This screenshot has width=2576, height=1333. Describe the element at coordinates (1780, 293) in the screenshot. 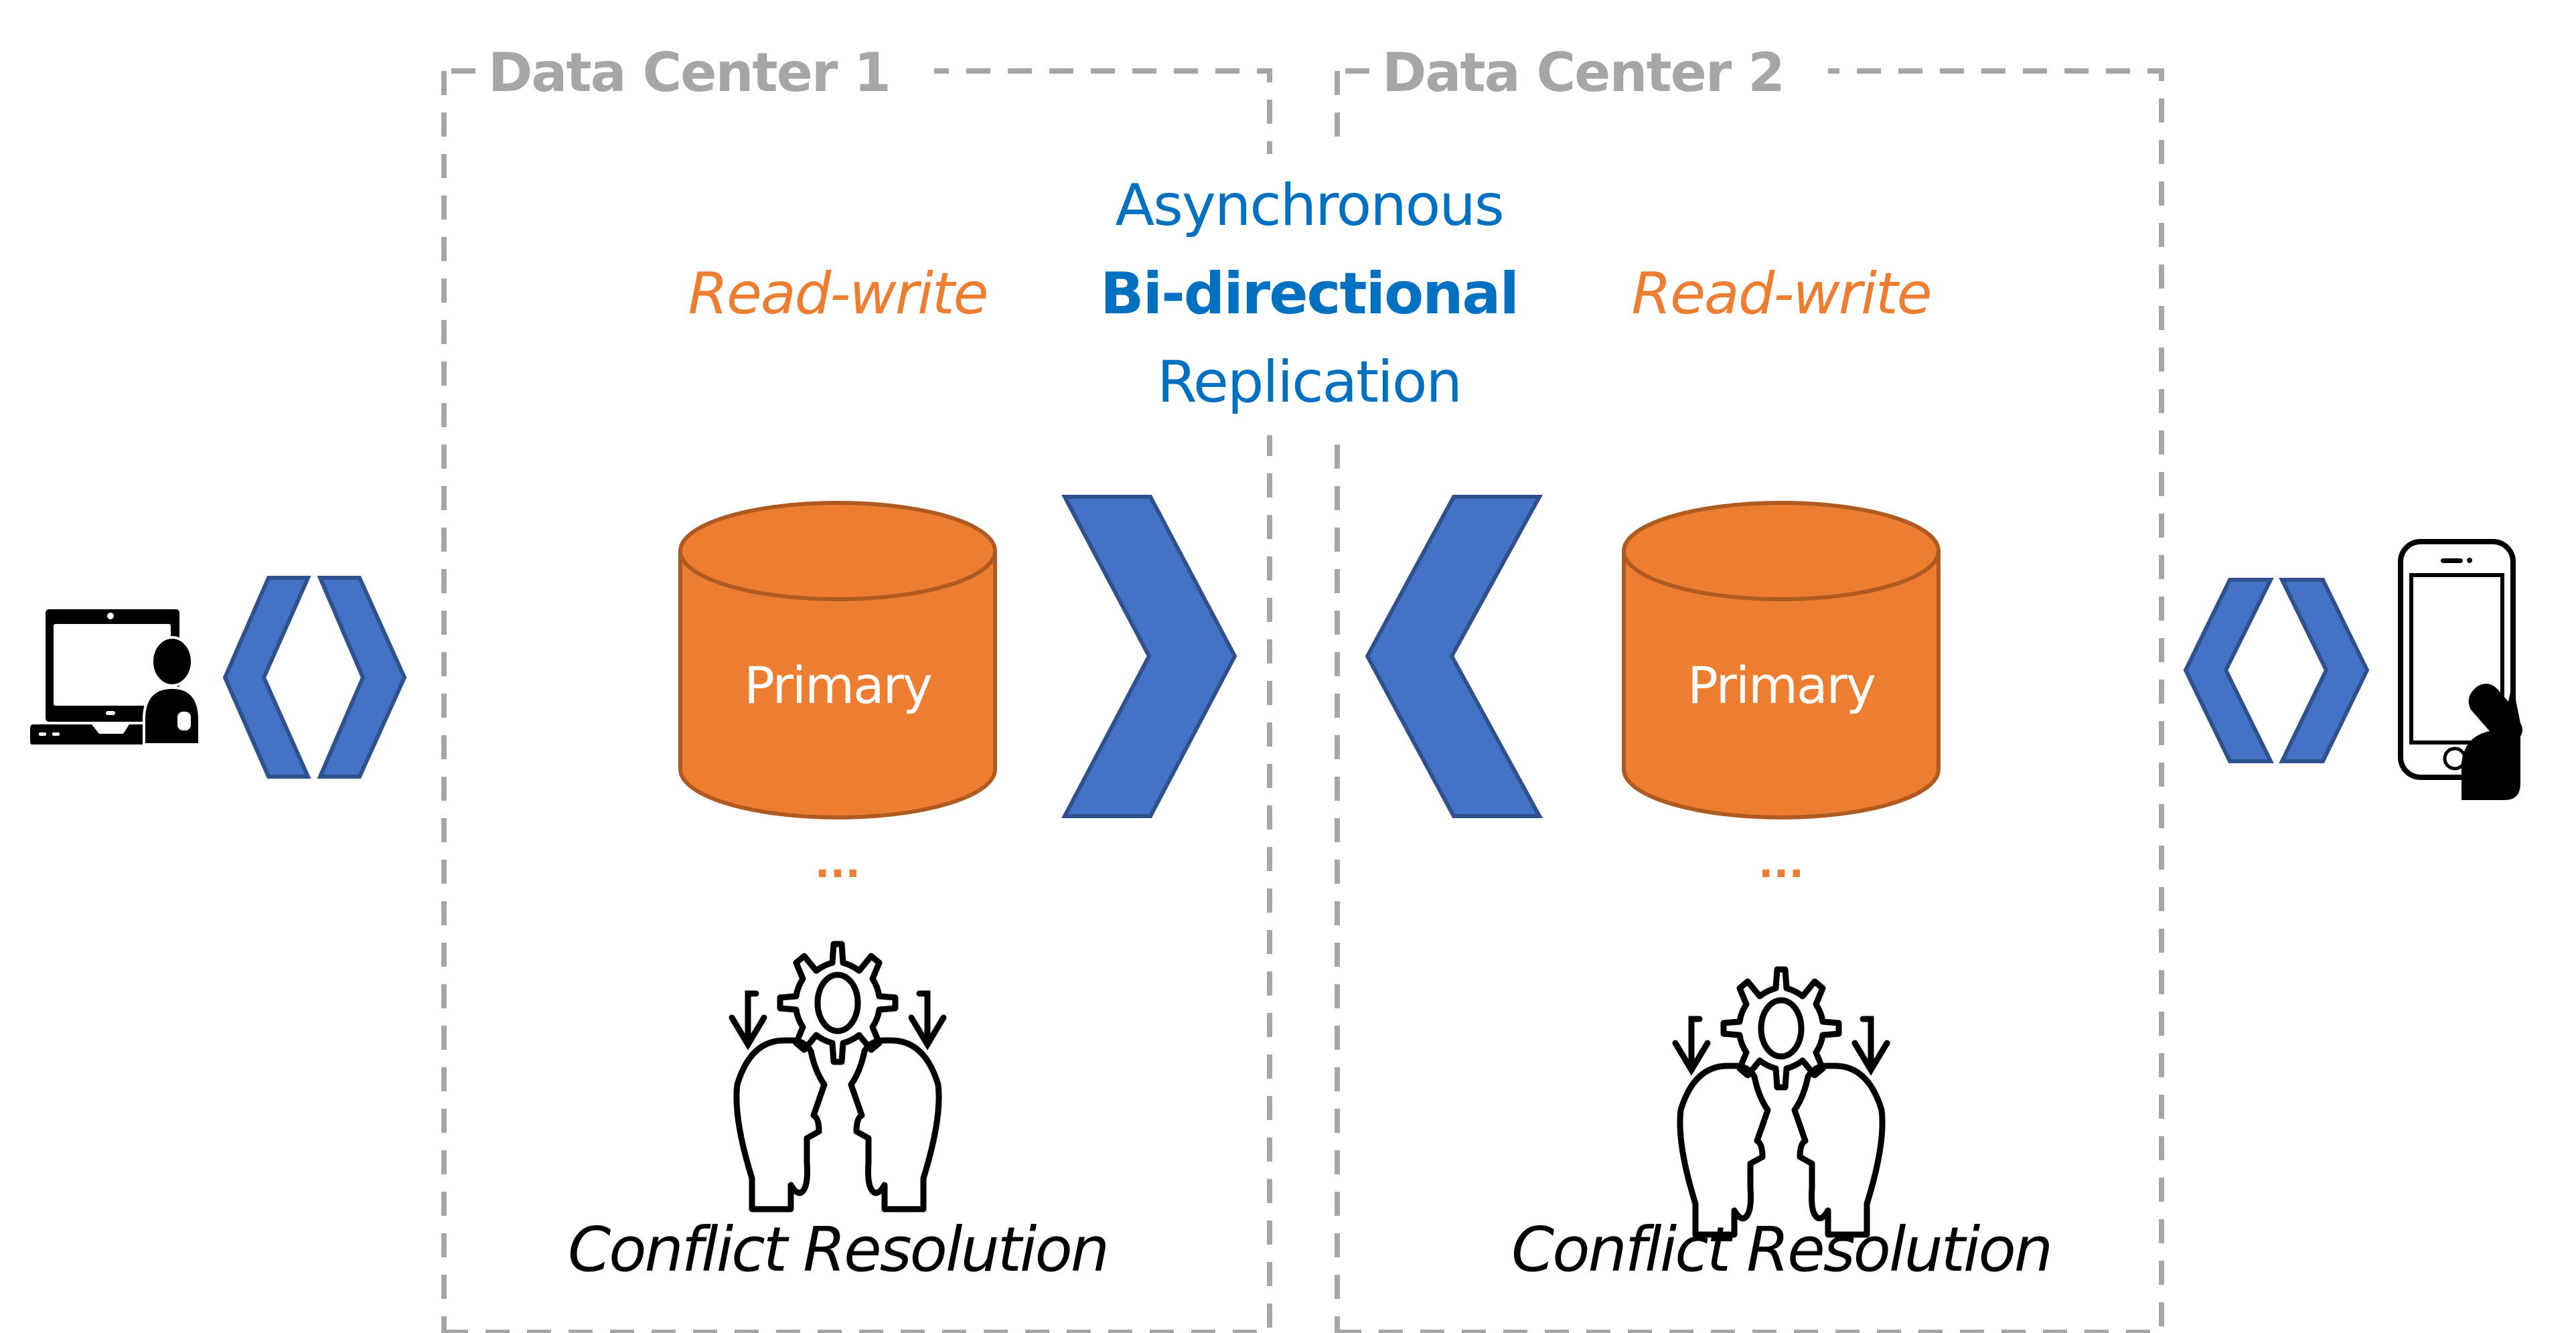

I see `data-center-2-mode: Read-write` at that location.